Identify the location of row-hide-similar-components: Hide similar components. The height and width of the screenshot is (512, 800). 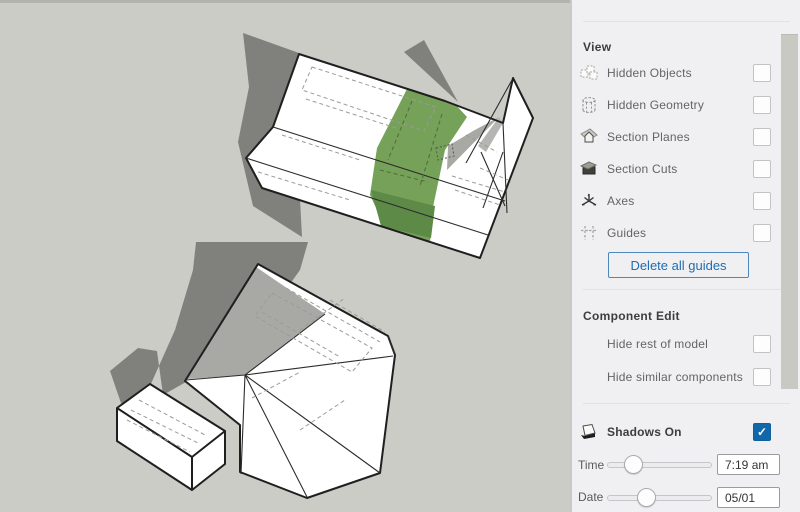
(674, 377).